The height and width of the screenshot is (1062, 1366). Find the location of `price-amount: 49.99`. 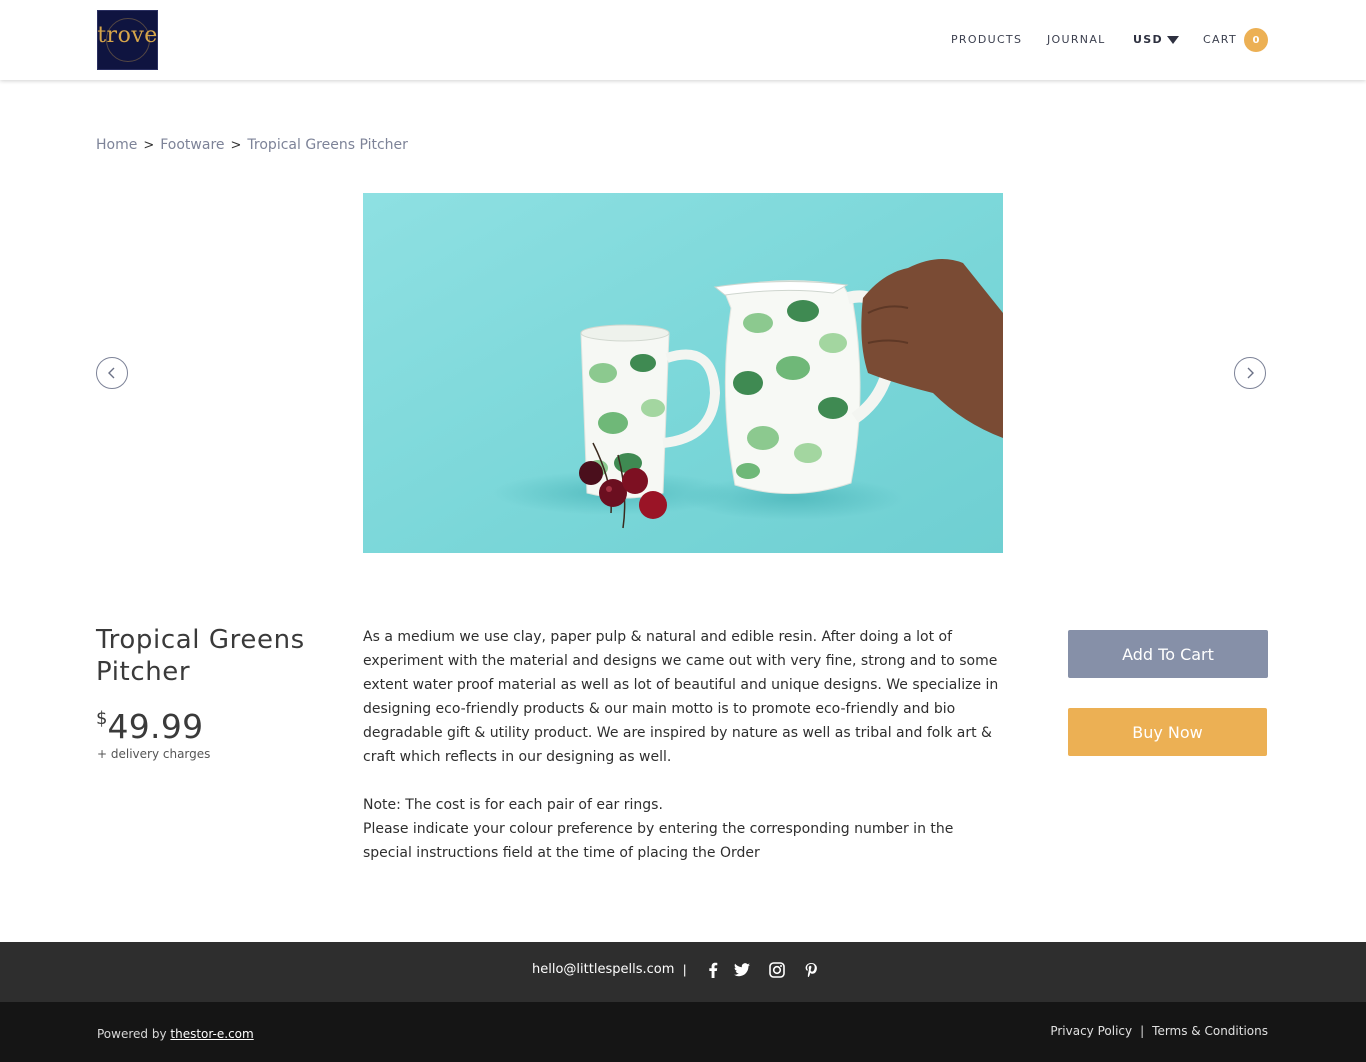

price-amount: 49.99 is located at coordinates (155, 726).